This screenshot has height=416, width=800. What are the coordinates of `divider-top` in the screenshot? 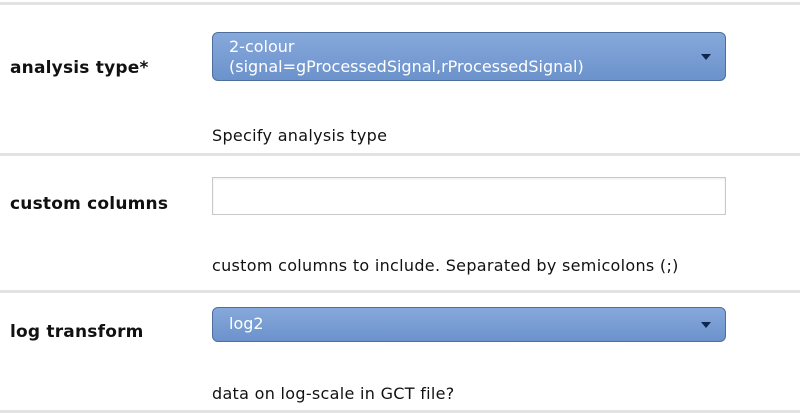 It's located at (400, 3).